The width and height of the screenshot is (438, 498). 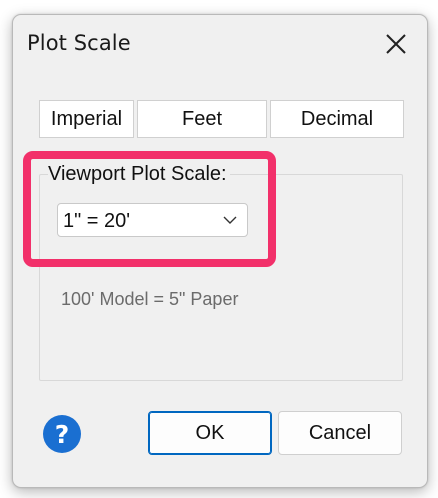 I want to click on close-button, so click(x=396, y=44).